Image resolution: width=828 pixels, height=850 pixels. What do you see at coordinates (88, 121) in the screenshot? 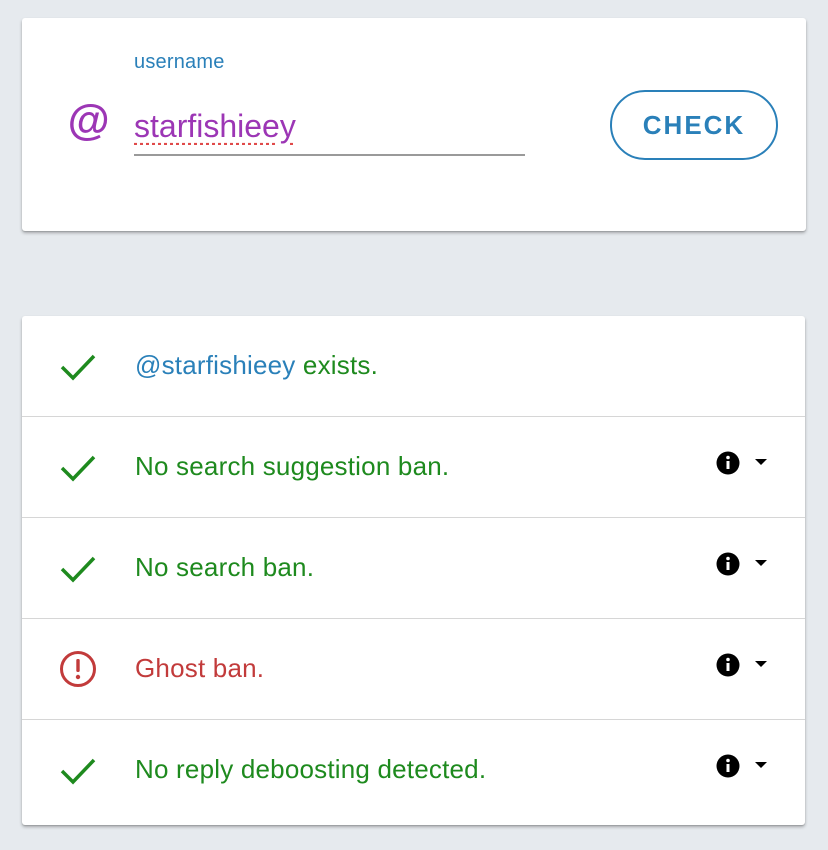
I see `at-sign-icon: @` at bounding box center [88, 121].